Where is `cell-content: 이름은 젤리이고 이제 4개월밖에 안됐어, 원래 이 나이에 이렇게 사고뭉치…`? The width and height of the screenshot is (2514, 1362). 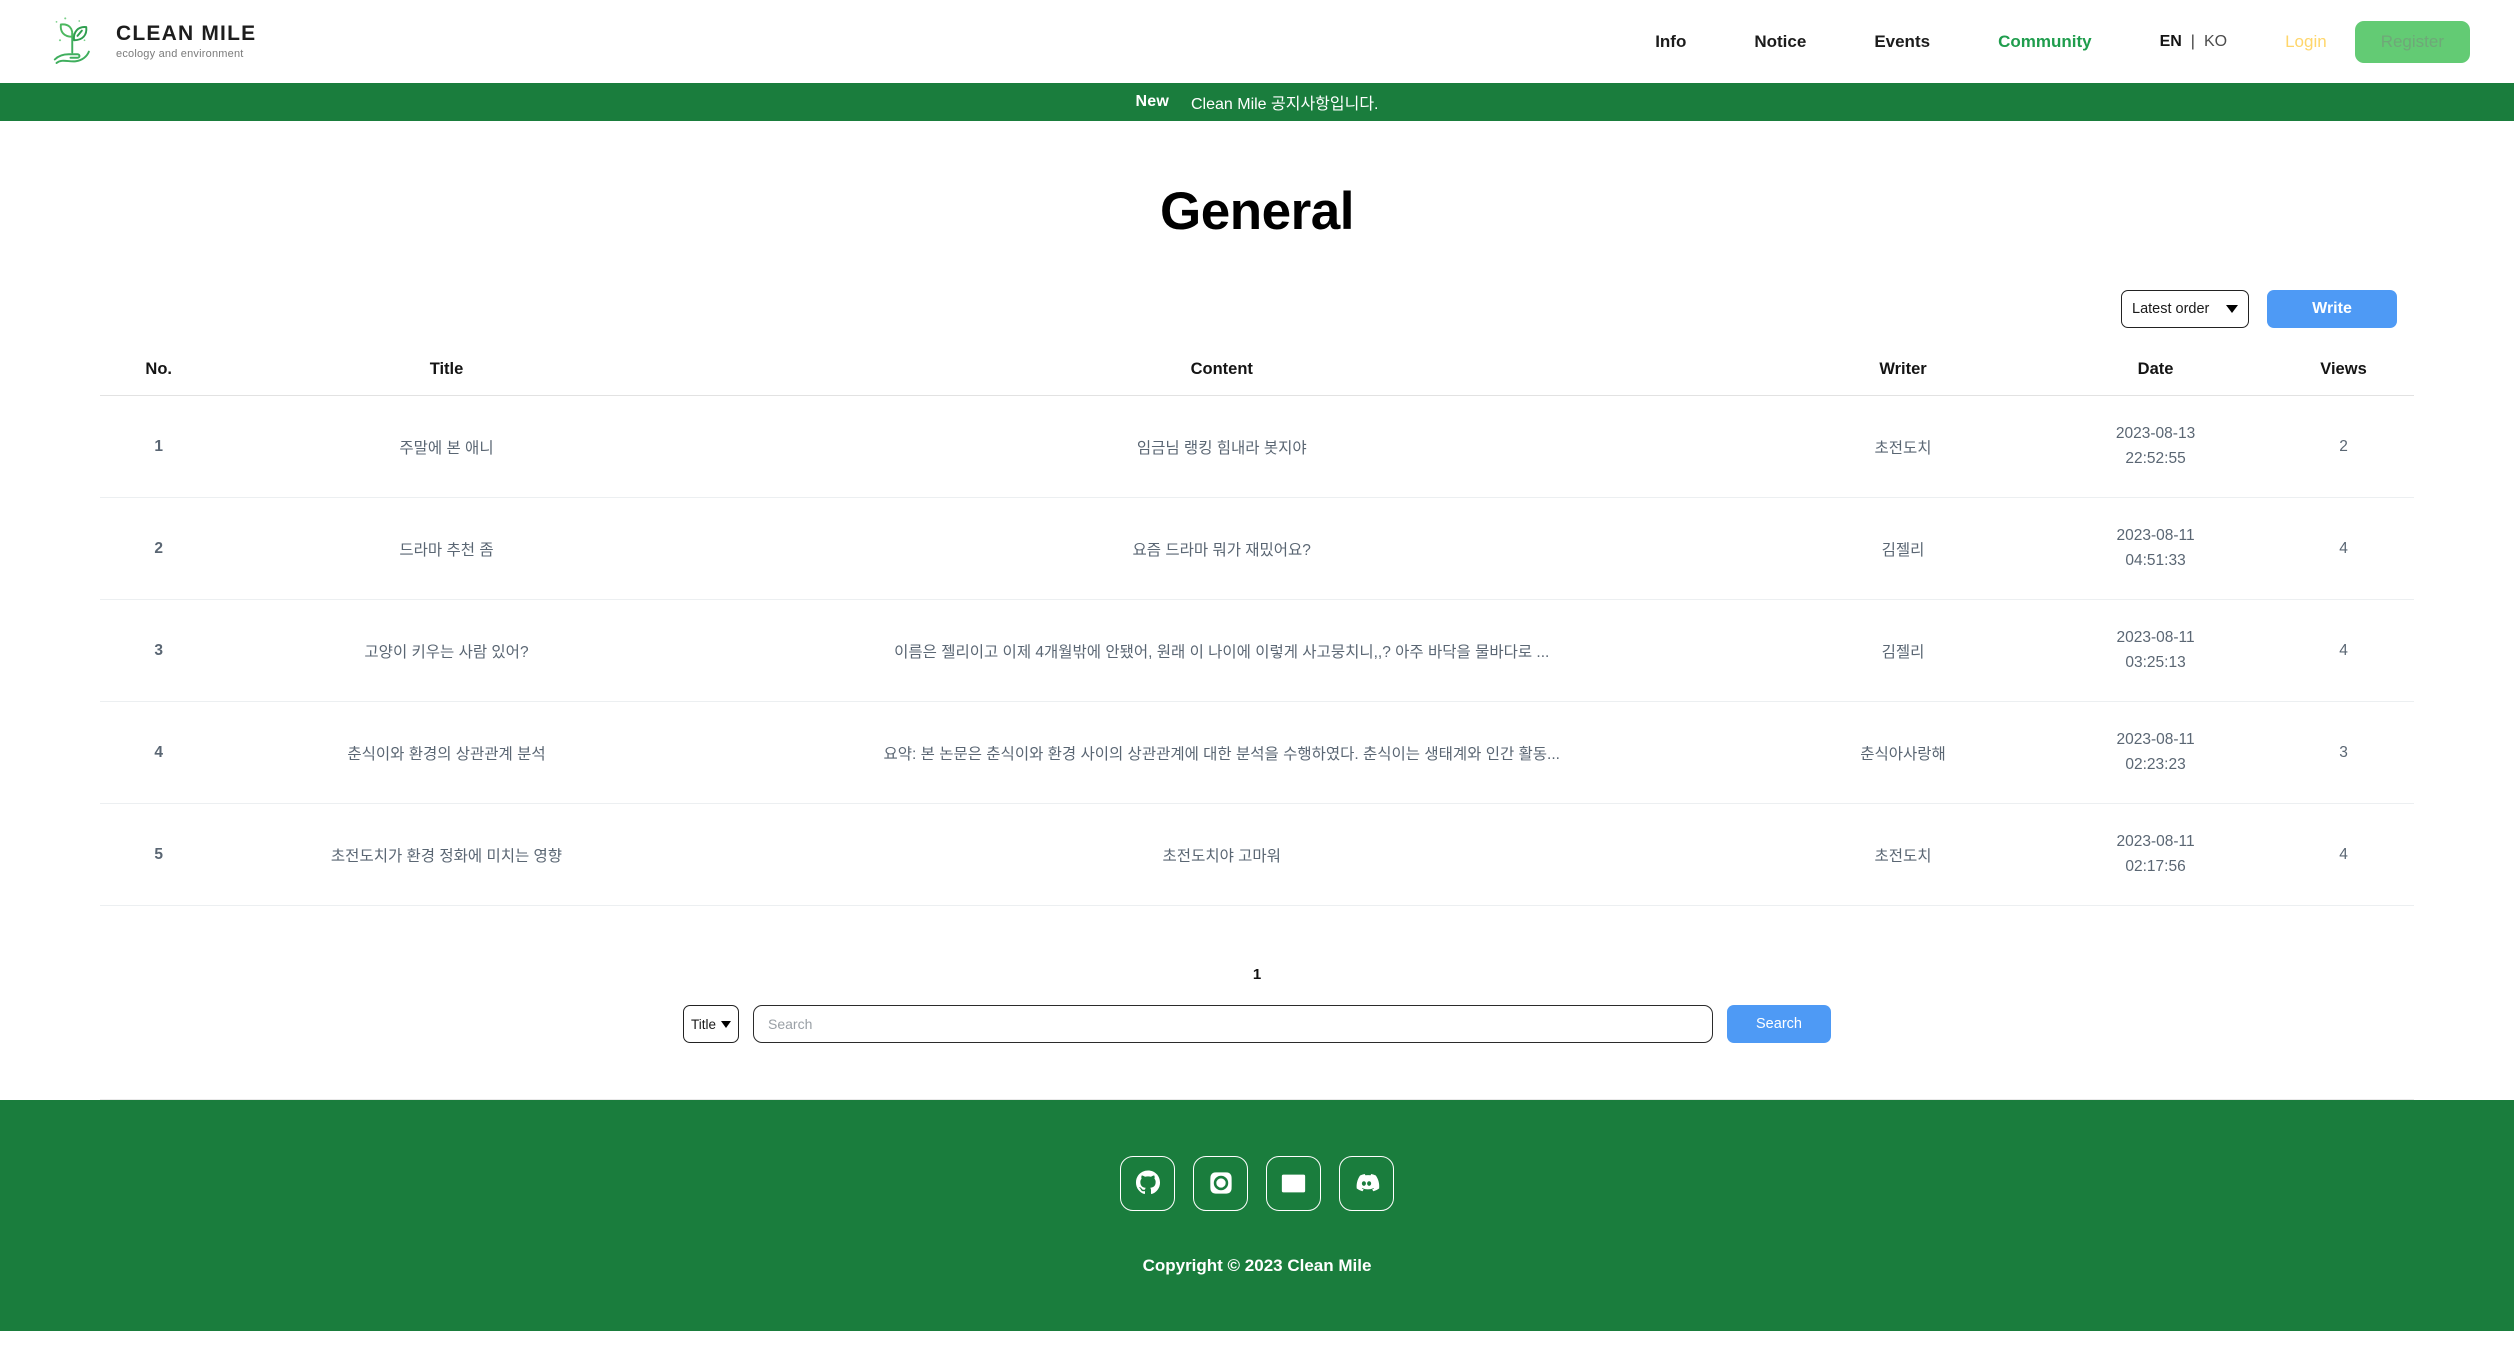
cell-content: 이름은 젤리이고 이제 4개월밖에 안됐어, 원래 이 나이에 이렇게 사고뭉치… is located at coordinates (1221, 650).